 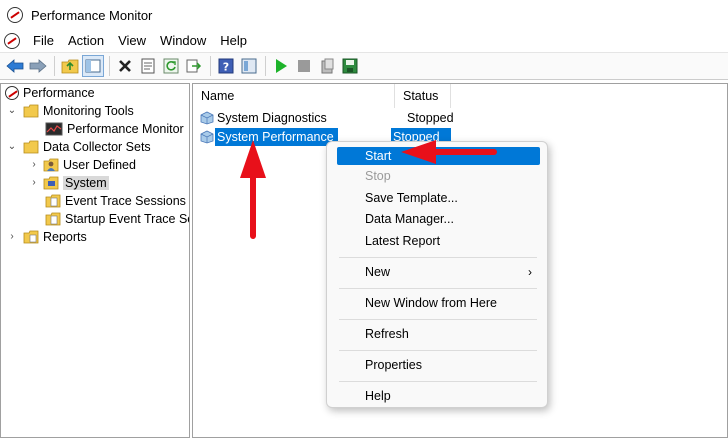 What do you see at coordinates (15, 15) in the screenshot?
I see `performance-monitor-app-icon` at bounding box center [15, 15].